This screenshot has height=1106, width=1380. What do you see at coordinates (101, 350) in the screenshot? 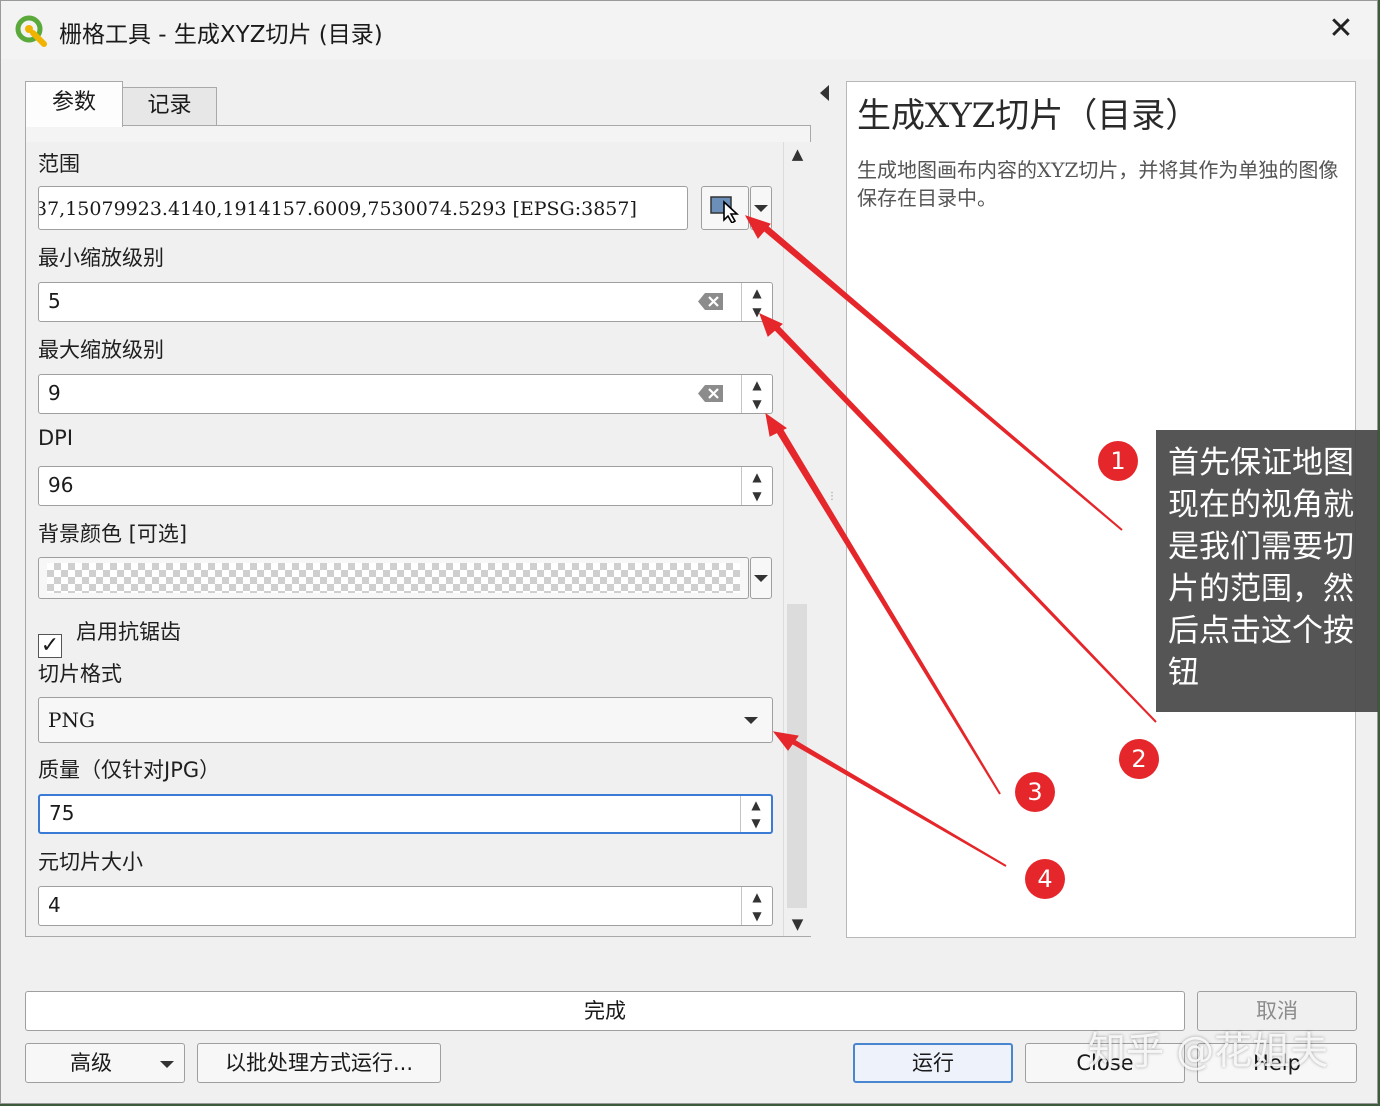
I see `max-zoom-label: 最大缩放级别` at bounding box center [101, 350].